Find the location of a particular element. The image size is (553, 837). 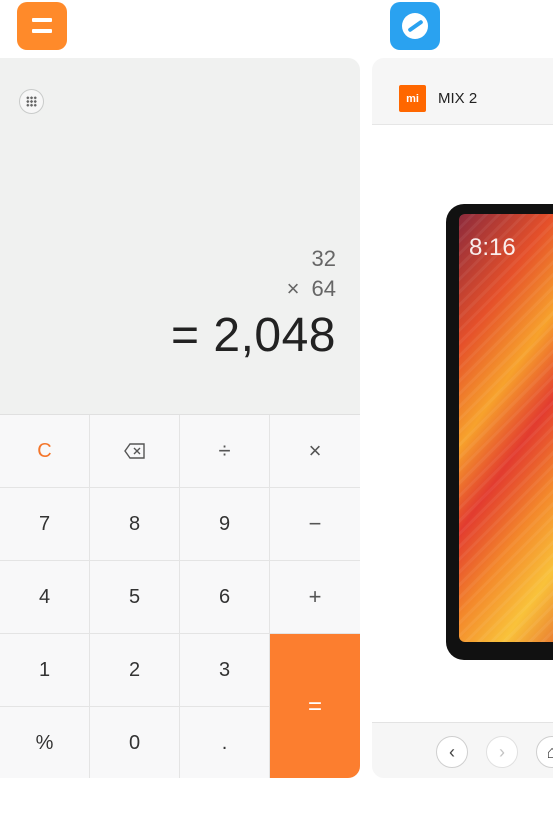

digit-6-button: 6 is located at coordinates (225, 597).